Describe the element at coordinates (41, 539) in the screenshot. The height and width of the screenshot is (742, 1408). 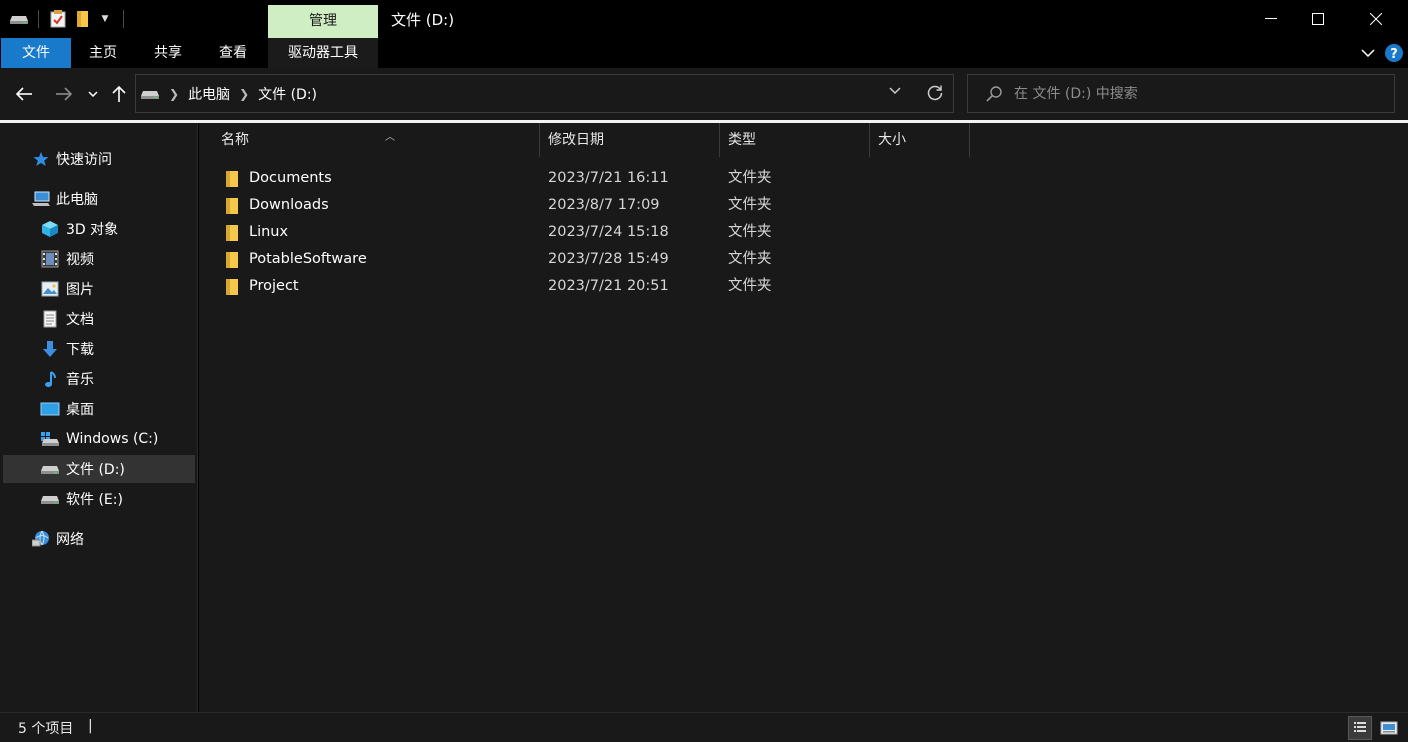
I see `network-icon` at that location.